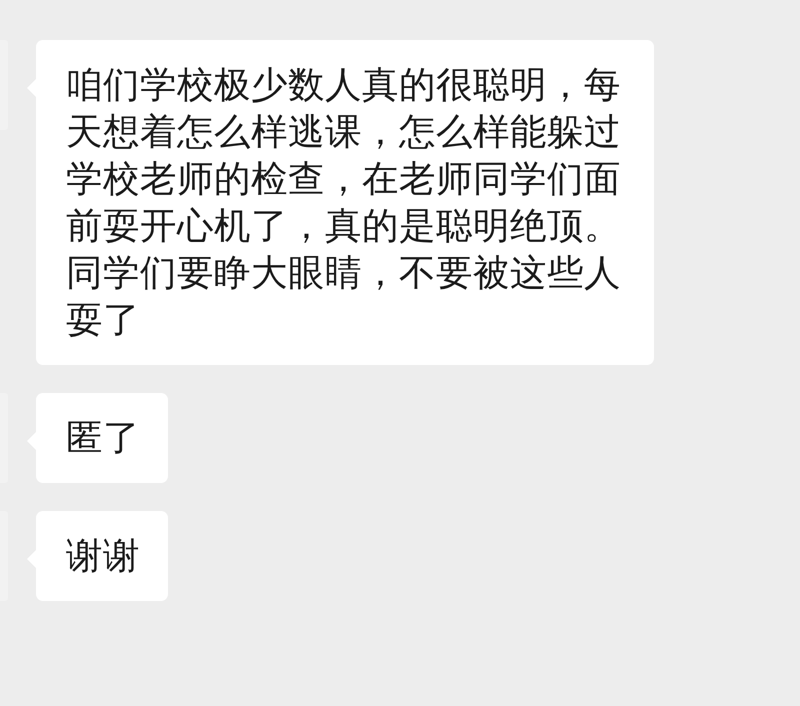 This screenshot has height=706, width=800. What do you see at coordinates (102, 556) in the screenshot?
I see `message-bubble: 谢谢` at bounding box center [102, 556].